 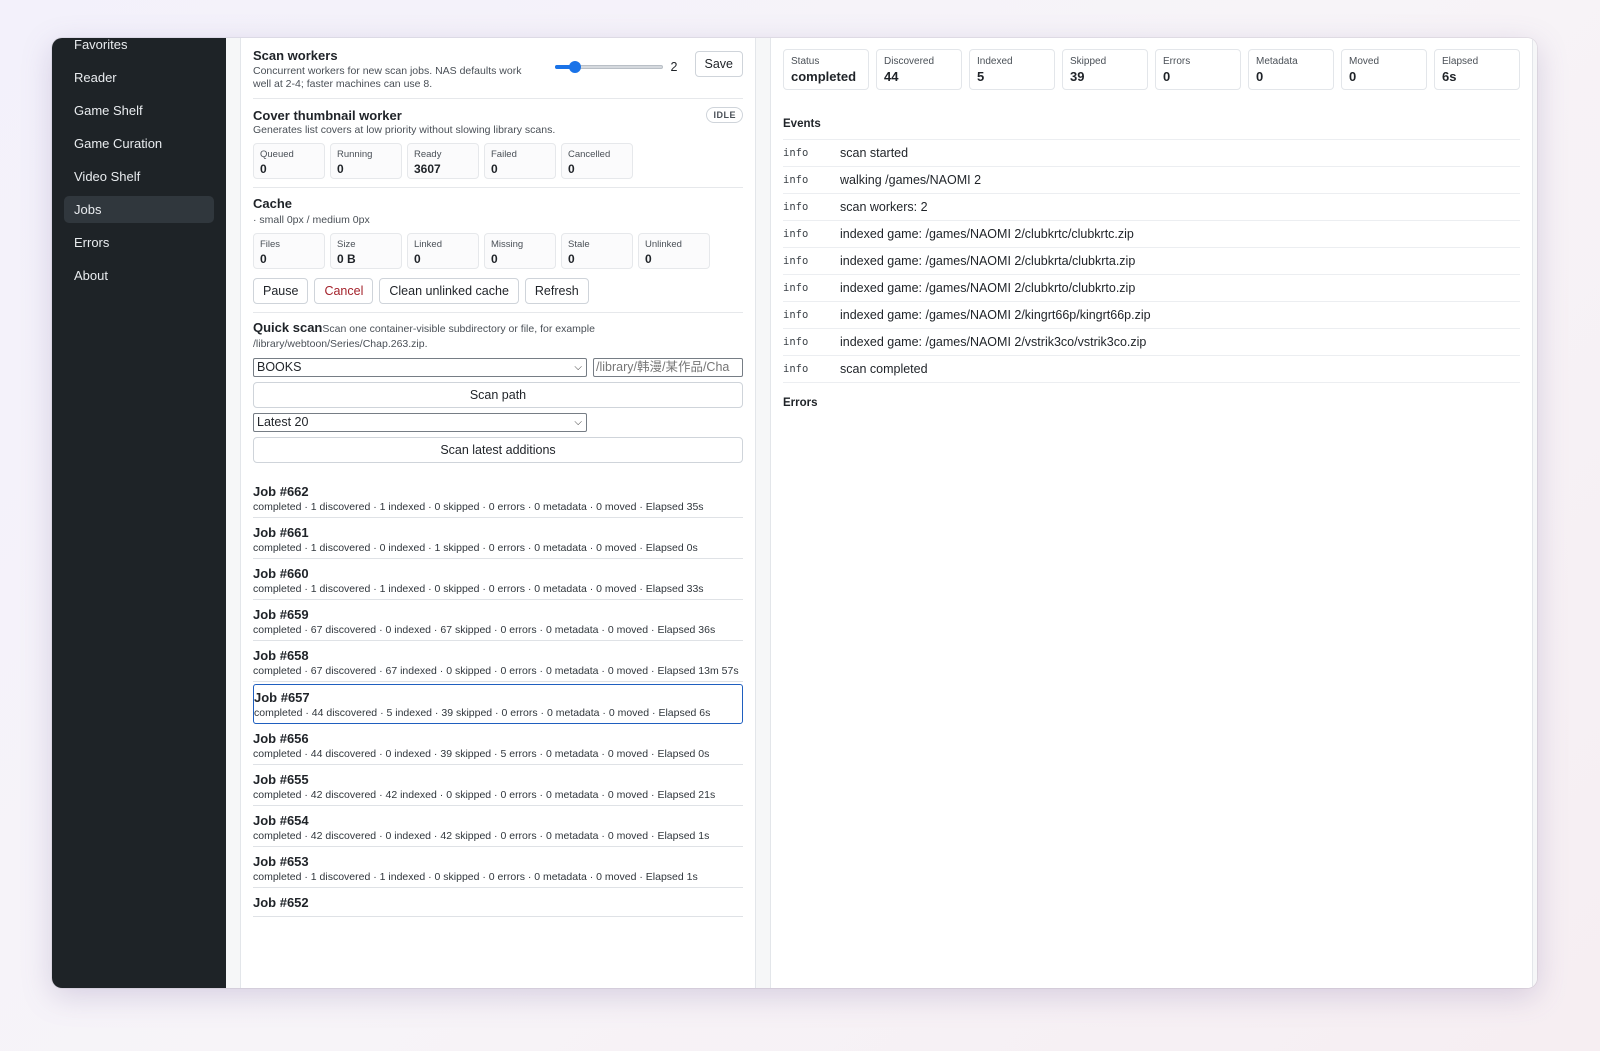 What do you see at coordinates (420, 367) in the screenshot?
I see `library-select: BOOKS ⌵` at bounding box center [420, 367].